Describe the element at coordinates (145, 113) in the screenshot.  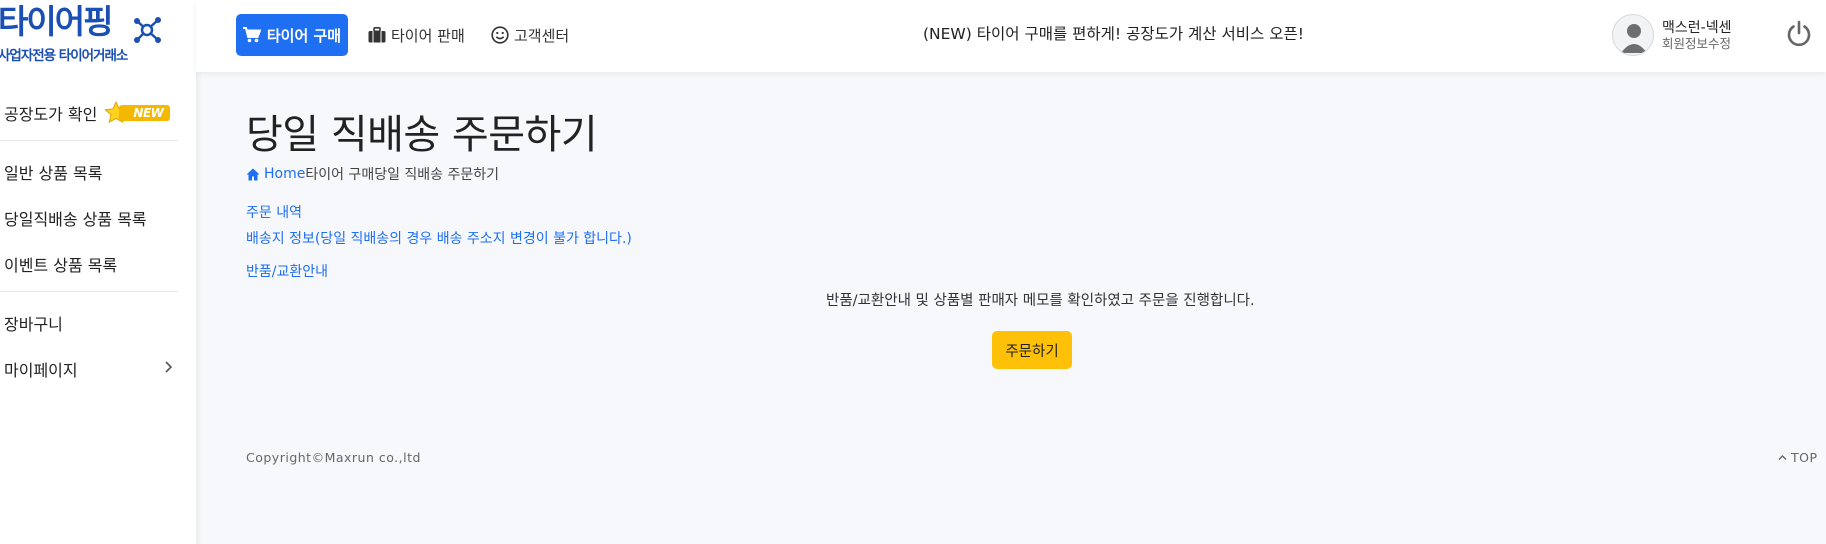
I see `new-badge-label: NEW` at that location.